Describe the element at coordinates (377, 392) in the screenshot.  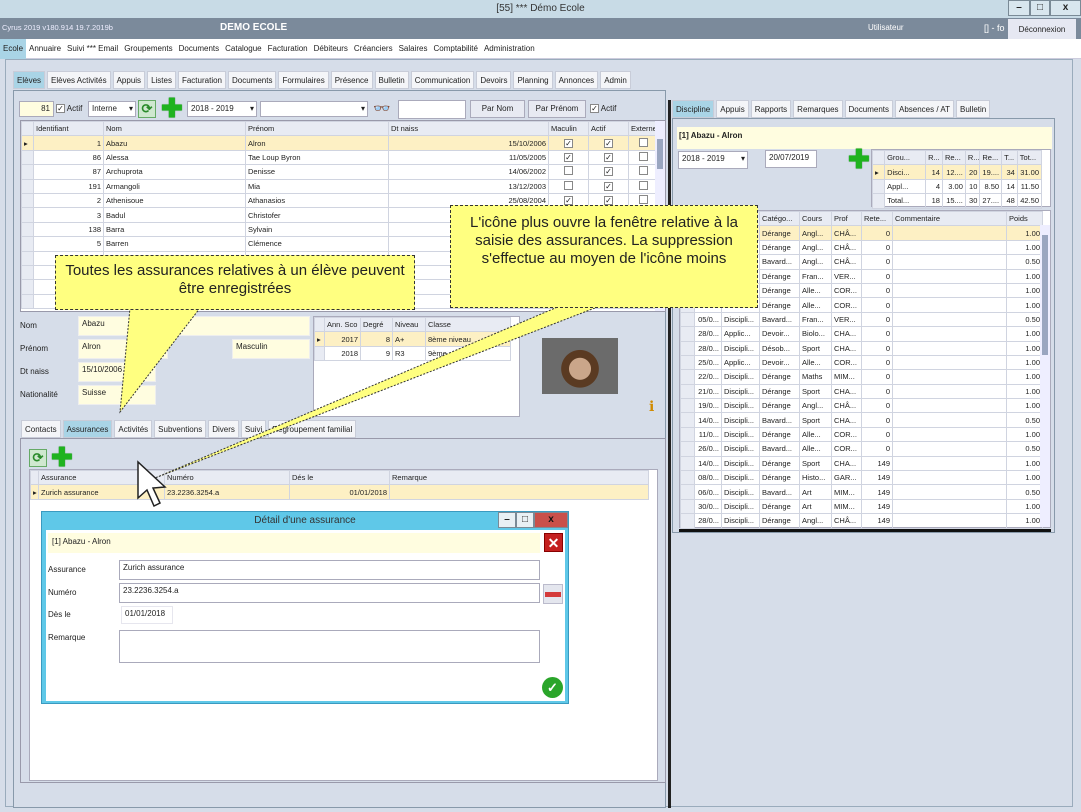
I see `callout-right-pointer` at that location.